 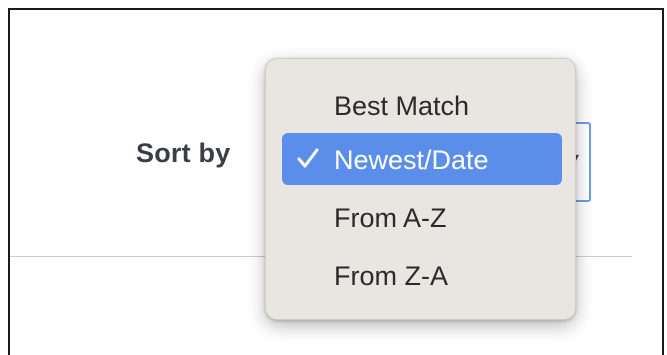 I want to click on checkmark-icon, so click(x=308, y=158).